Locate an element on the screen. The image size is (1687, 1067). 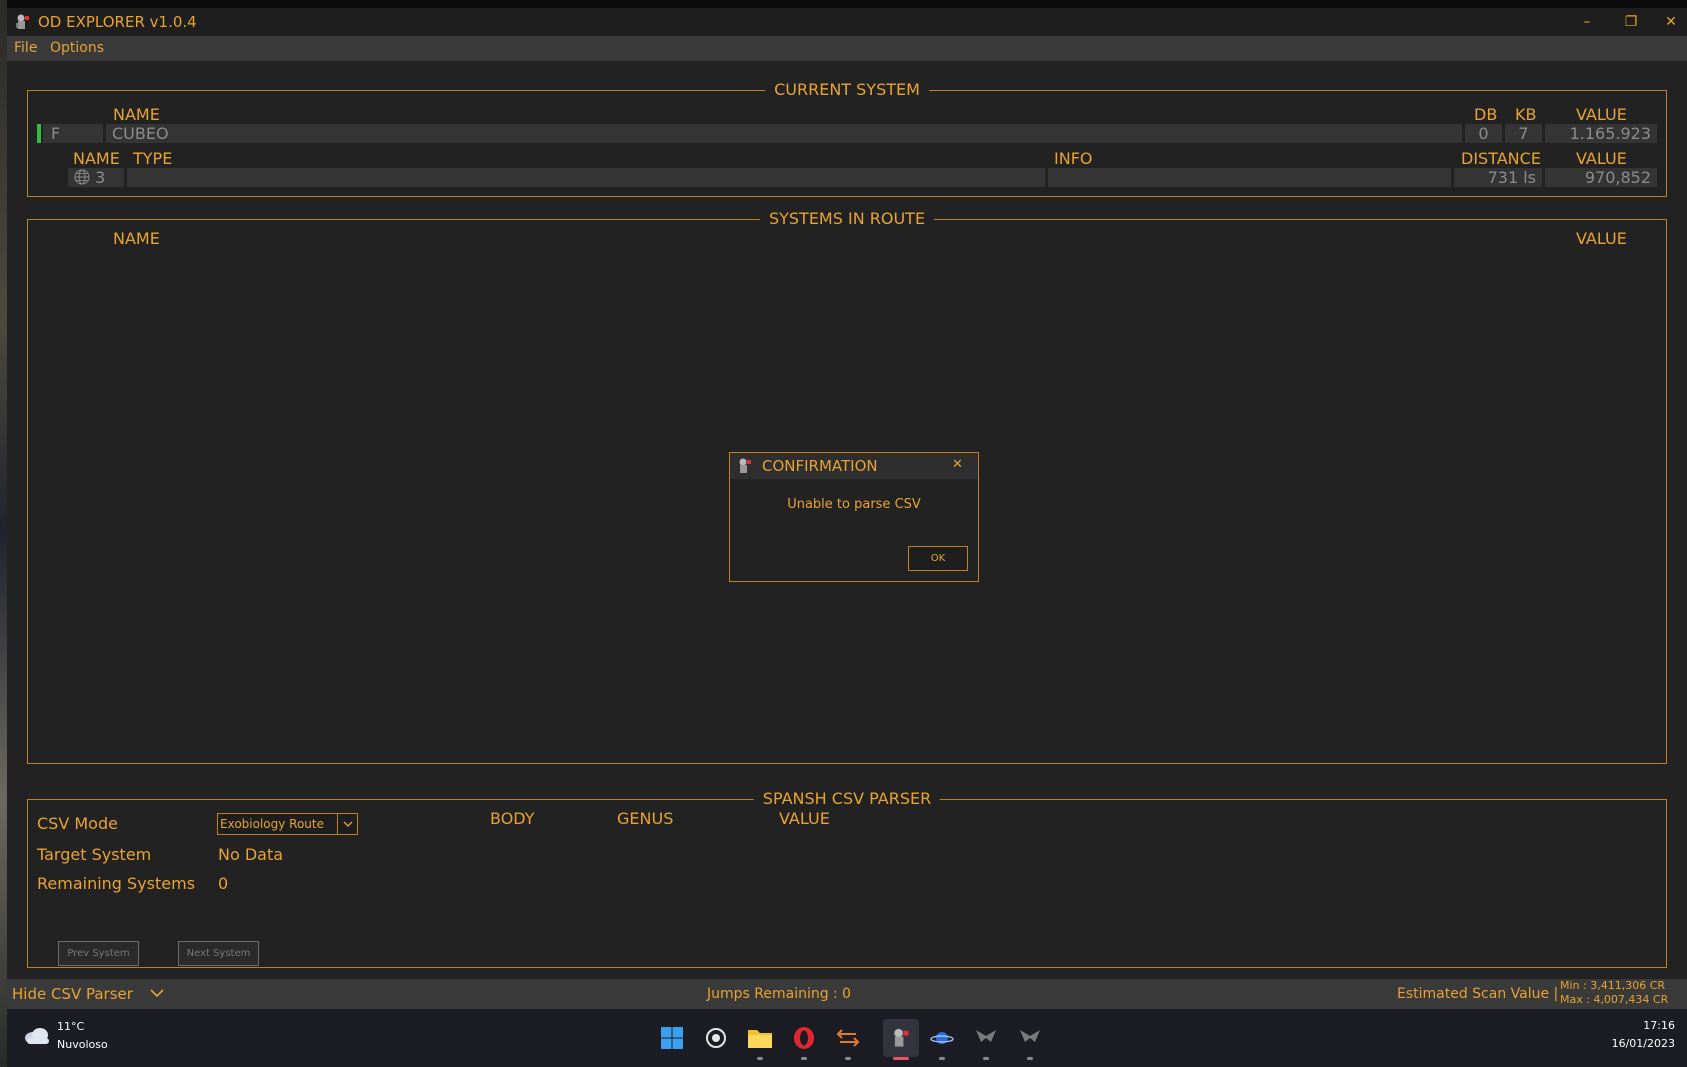
body-name-text: 3 is located at coordinates (100, 177).